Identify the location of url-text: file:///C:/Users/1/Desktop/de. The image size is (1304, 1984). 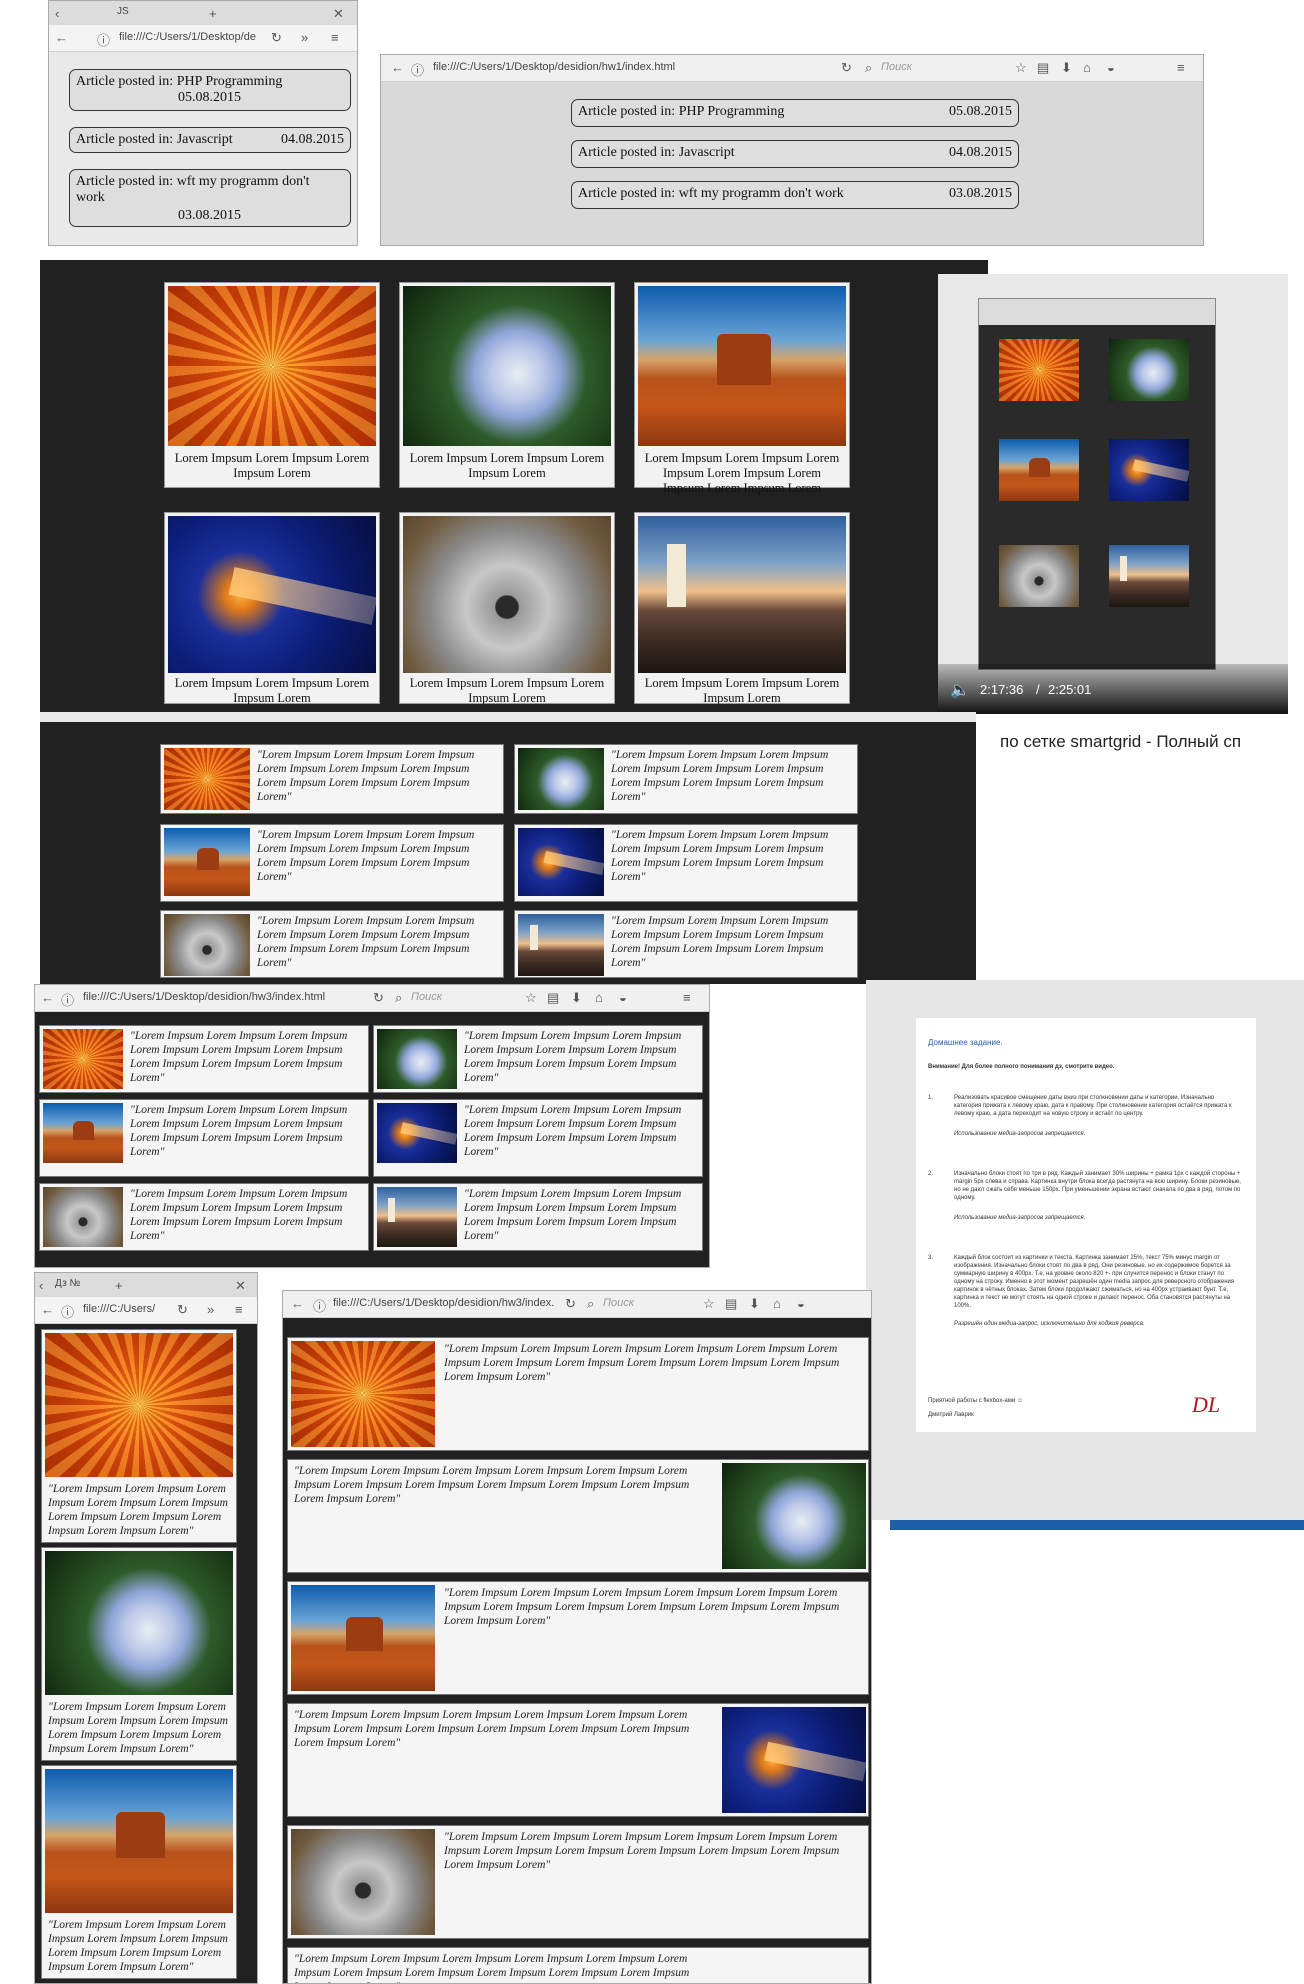
(187, 37).